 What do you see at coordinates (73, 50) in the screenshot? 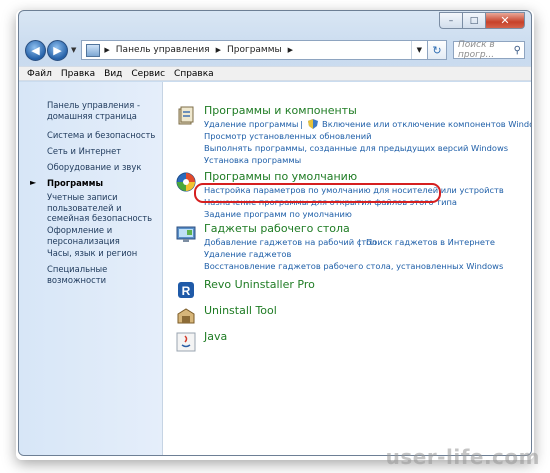
I see `recent-pages-dropdown: ▼` at bounding box center [73, 50].